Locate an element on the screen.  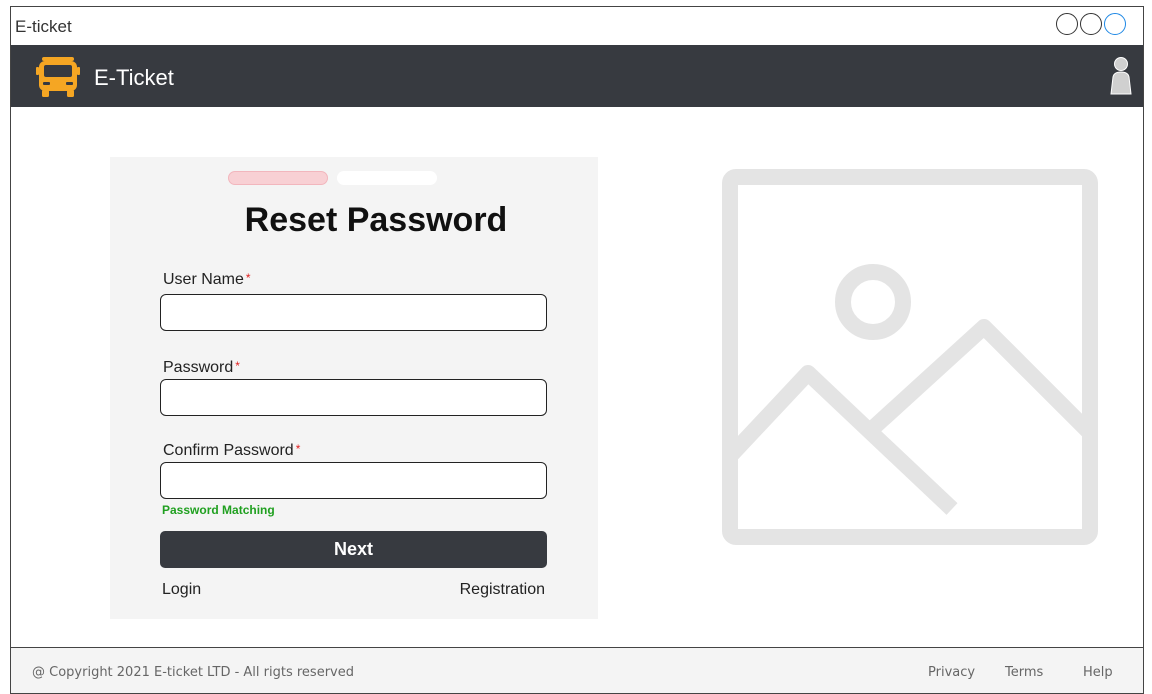
username-label: User Name * is located at coordinates (207, 280).